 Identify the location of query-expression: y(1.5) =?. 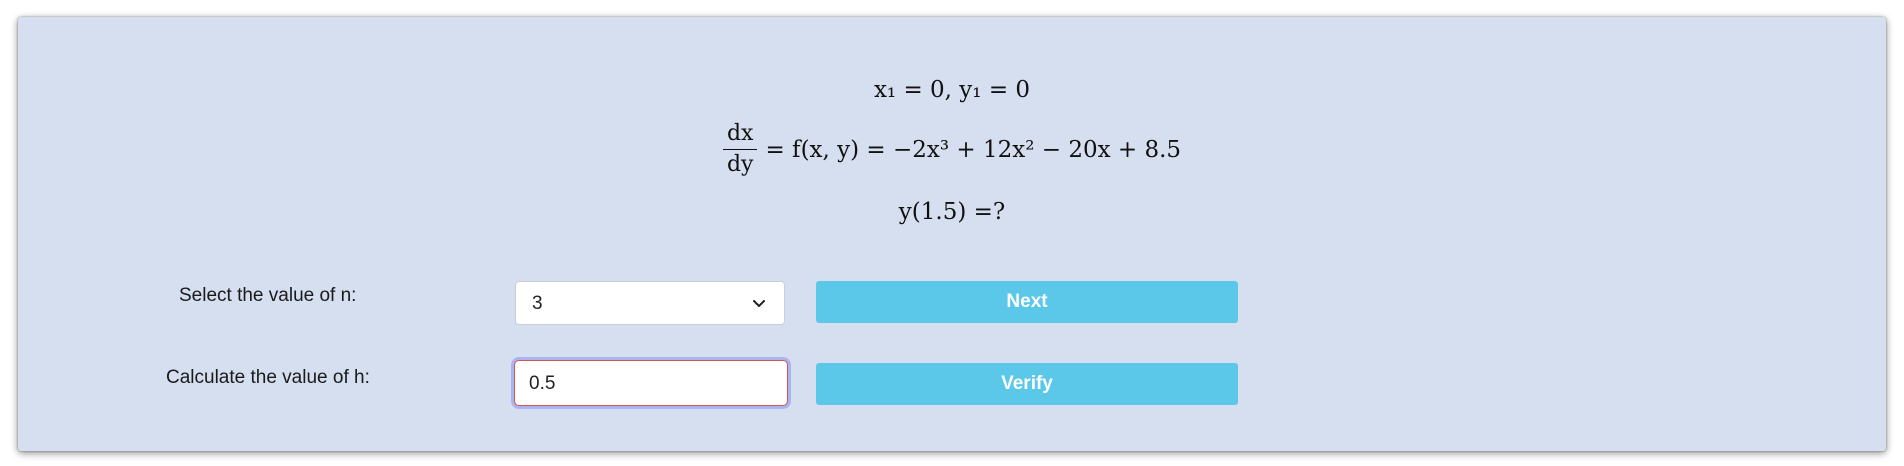
(952, 212).